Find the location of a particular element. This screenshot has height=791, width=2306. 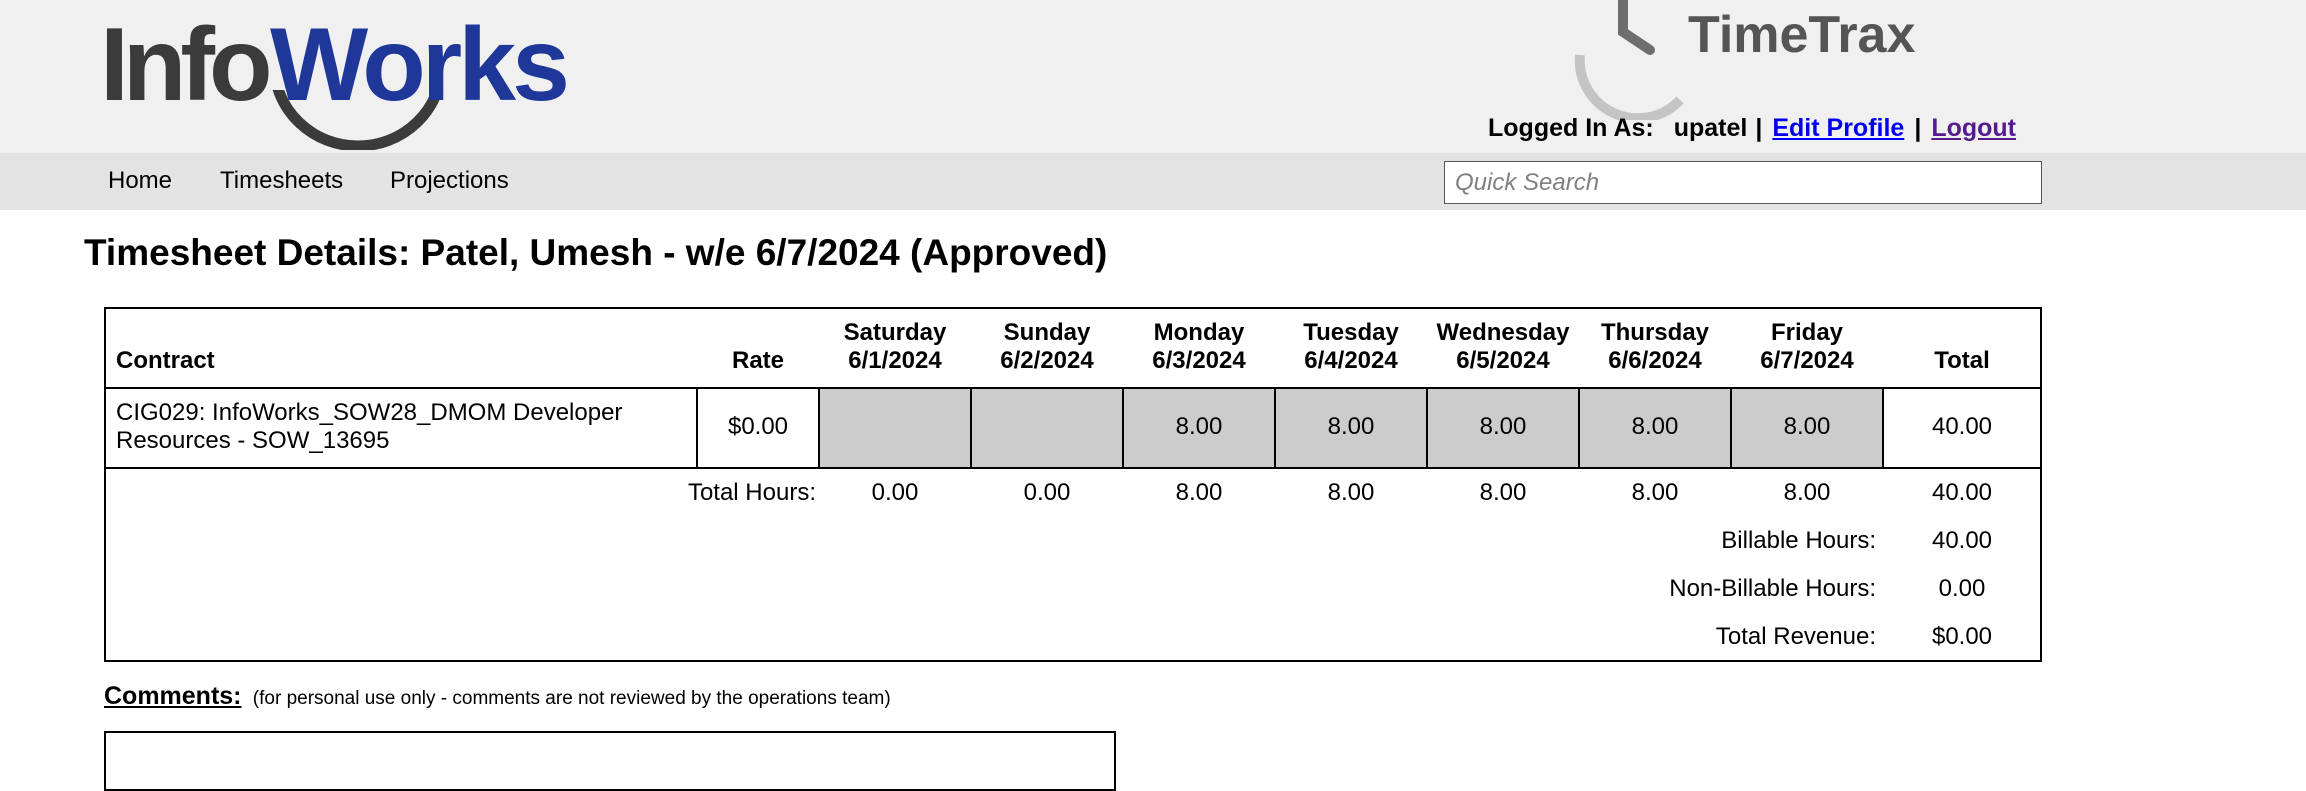

day-name: Monday is located at coordinates (1199, 332).